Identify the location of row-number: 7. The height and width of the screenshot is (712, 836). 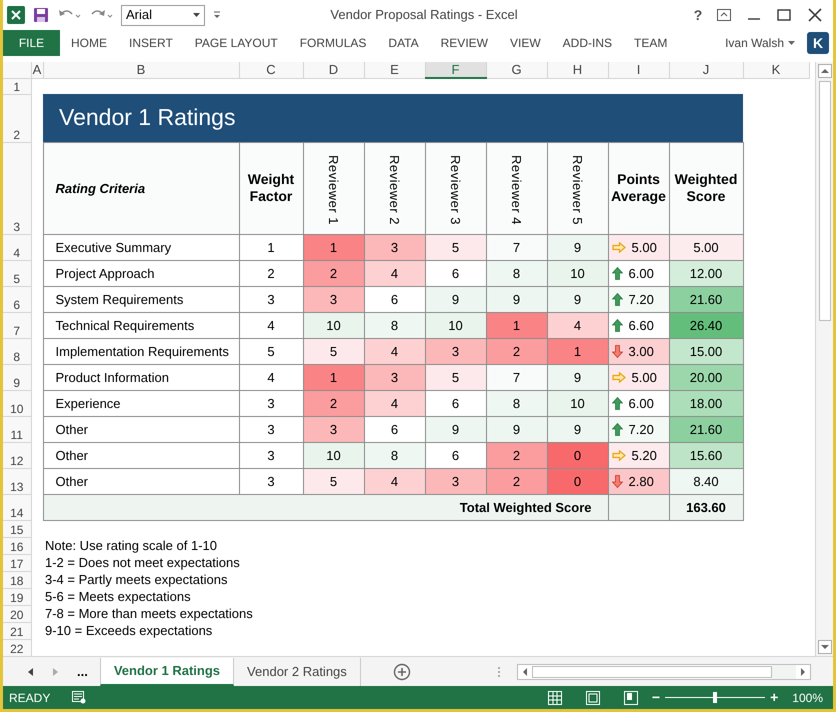
(17, 325).